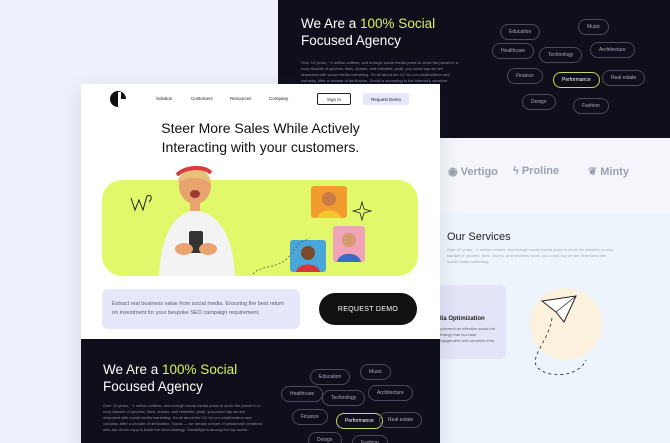 Image resolution: width=670 pixels, height=443 pixels. What do you see at coordinates (302, 394) in the screenshot?
I see `chip-healthcare-front: Healthcare` at bounding box center [302, 394].